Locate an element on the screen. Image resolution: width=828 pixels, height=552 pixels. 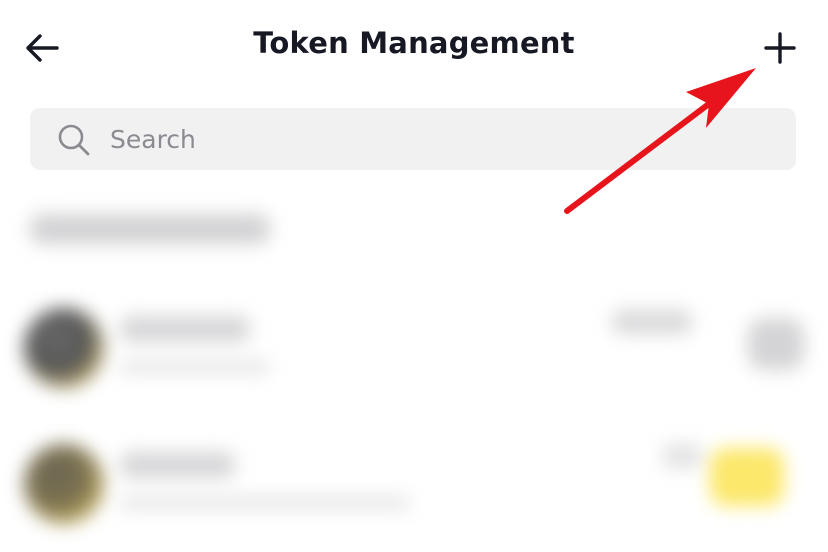
search-input is located at coordinates (440, 139).